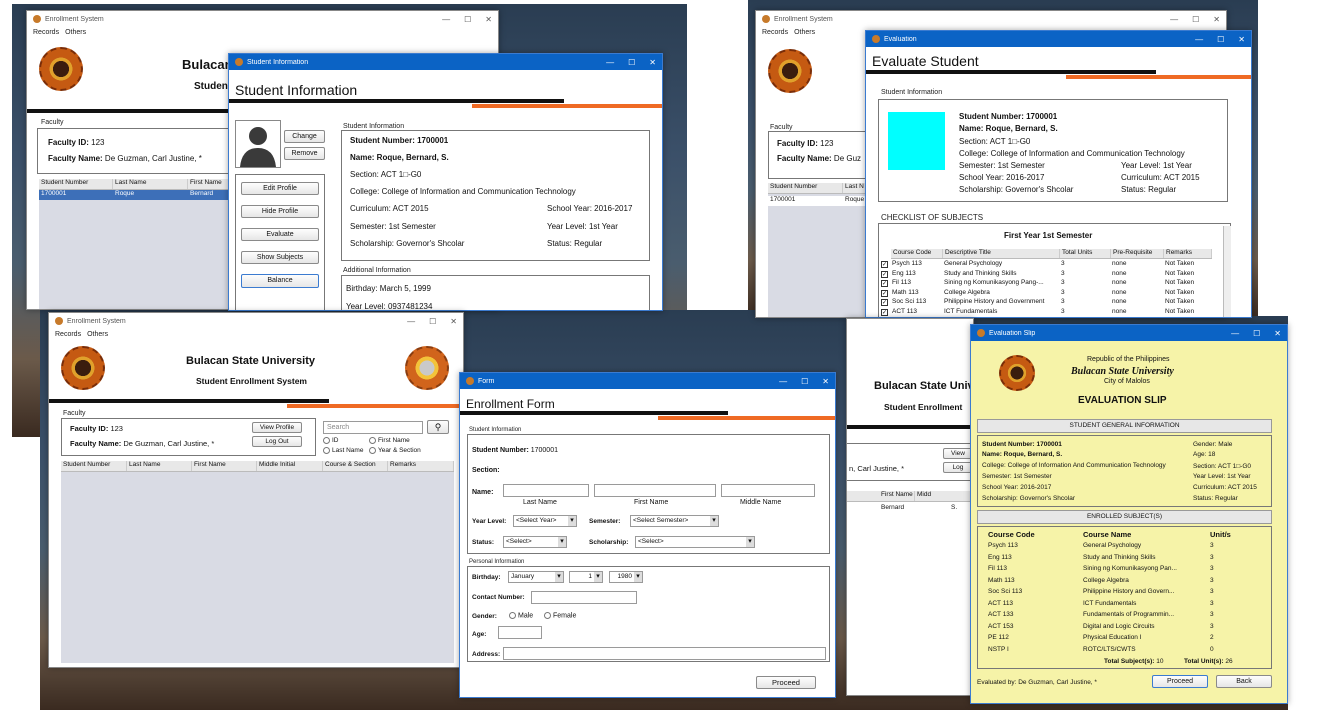 Image resolution: width=1341 pixels, height=710 pixels. What do you see at coordinates (535, 542) in the screenshot?
I see `status-select: <Select>` at bounding box center [535, 542].